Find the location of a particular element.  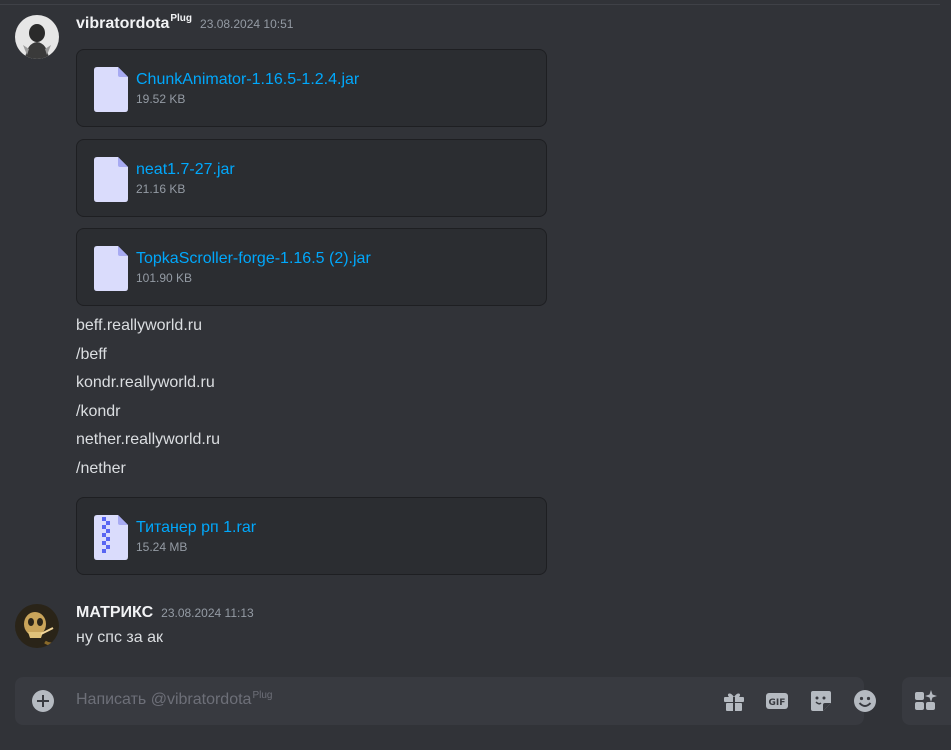

apps-button is located at coordinates (926, 701).